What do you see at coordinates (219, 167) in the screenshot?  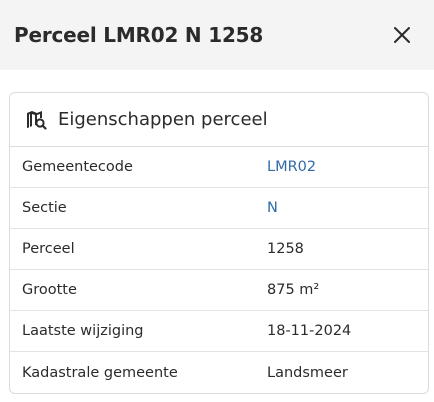 I see `property-row-gemeentecode: Gemeentecode LMR02` at bounding box center [219, 167].